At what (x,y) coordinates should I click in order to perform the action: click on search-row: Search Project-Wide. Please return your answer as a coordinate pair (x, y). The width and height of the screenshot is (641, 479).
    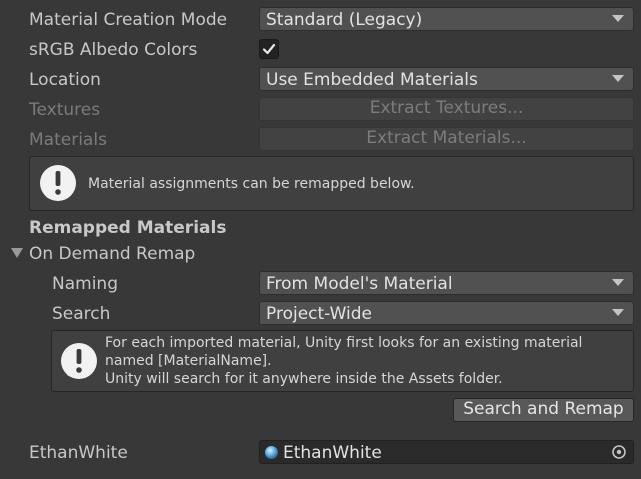
    Looking at the image, I should click on (320, 313).